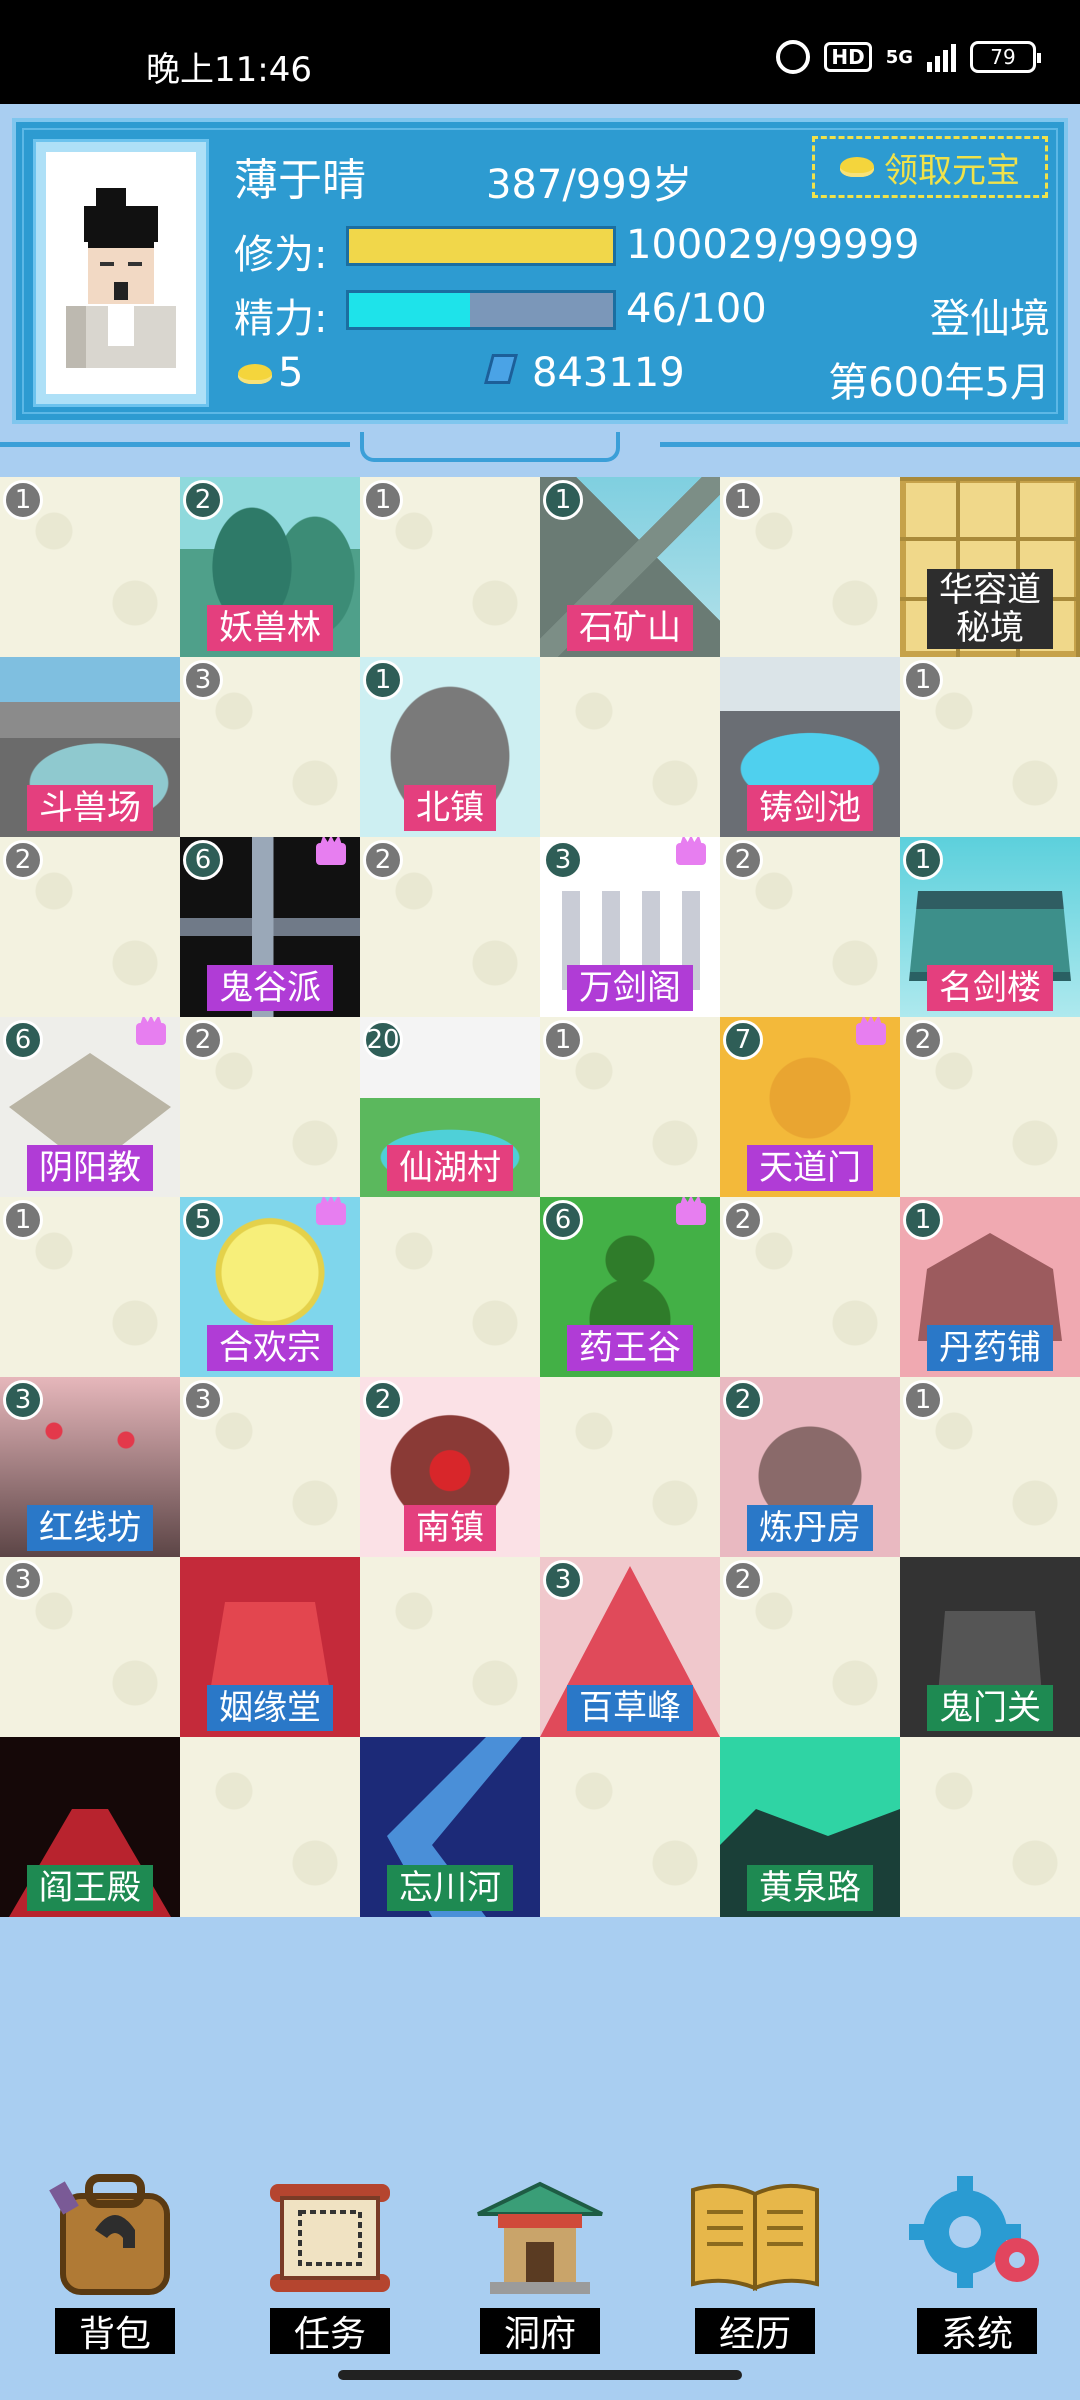 This screenshot has height=2400, width=1080. Describe the element at coordinates (990, 1348) in the screenshot. I see `location-name: 丹药铺` at that location.